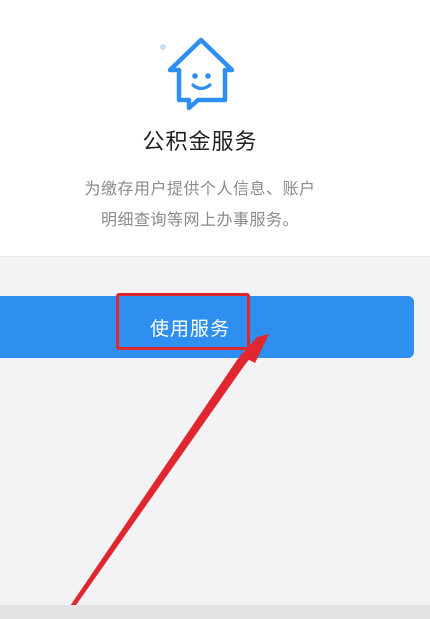  I want to click on service-description-line-2: 明细查询等网上办事服务。, so click(199, 219).